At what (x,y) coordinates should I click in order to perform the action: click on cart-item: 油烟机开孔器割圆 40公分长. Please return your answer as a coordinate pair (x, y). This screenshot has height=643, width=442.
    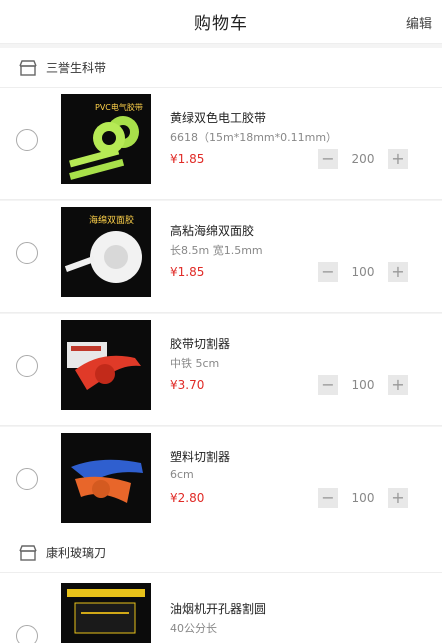
    Looking at the image, I should click on (221, 608).